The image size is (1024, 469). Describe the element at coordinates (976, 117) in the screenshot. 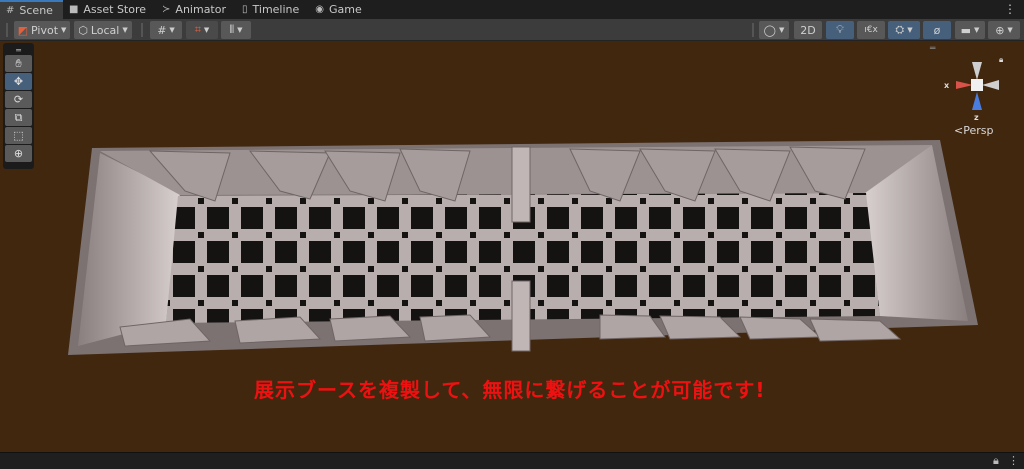

I see `z-axis-label: z` at that location.